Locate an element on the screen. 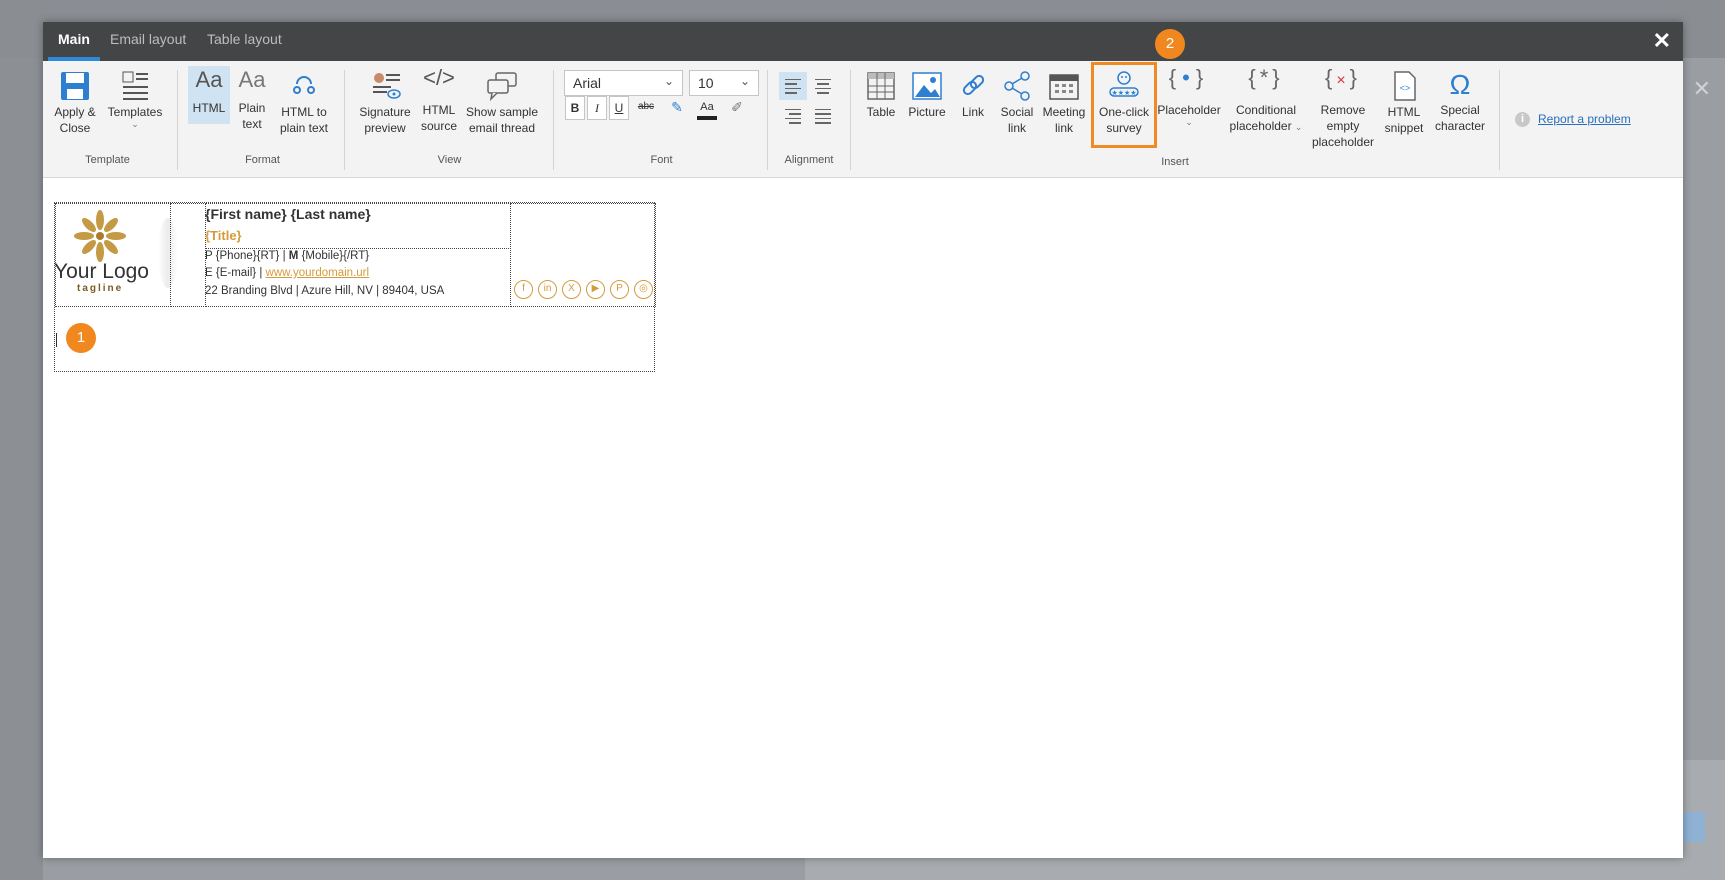  font-size-value: 10 is located at coordinates (706, 83).